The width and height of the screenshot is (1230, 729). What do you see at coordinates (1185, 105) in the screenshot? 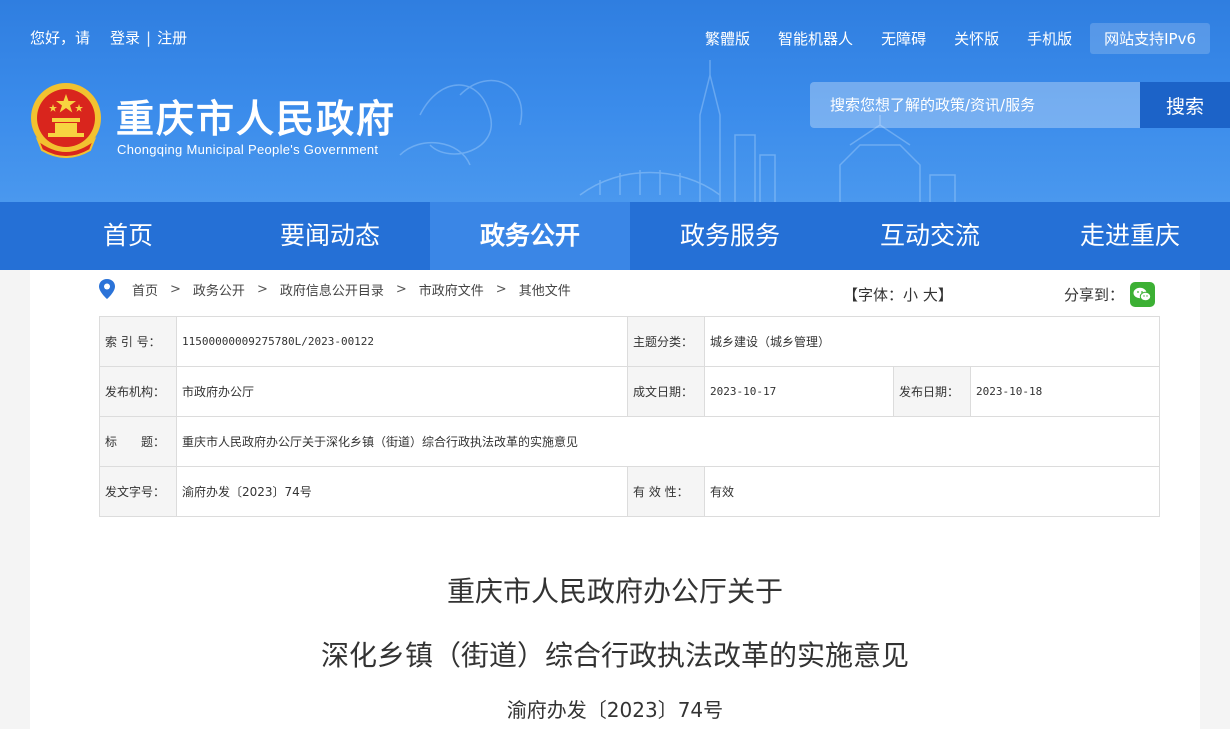
I see `search-button: 搜索` at bounding box center [1185, 105].